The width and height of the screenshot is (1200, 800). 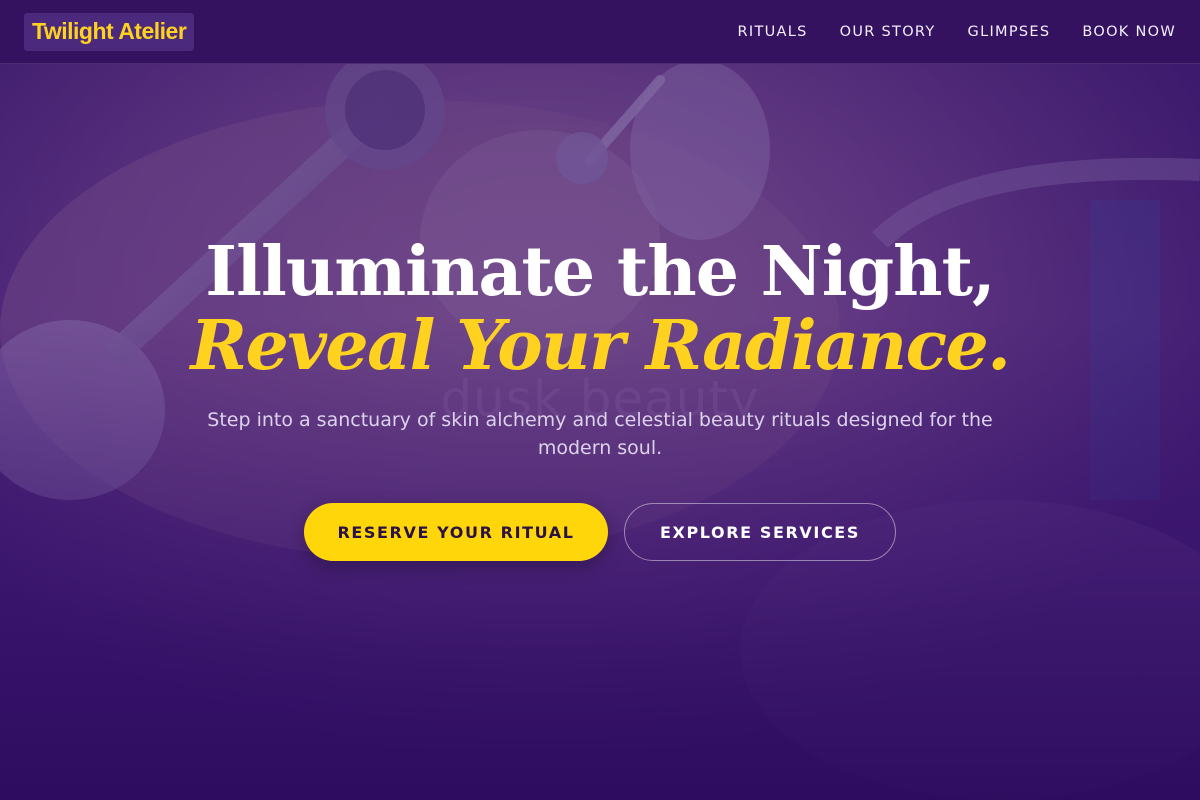 What do you see at coordinates (109, 31) in the screenshot?
I see `brand-logo: Twilight Atelier` at bounding box center [109, 31].